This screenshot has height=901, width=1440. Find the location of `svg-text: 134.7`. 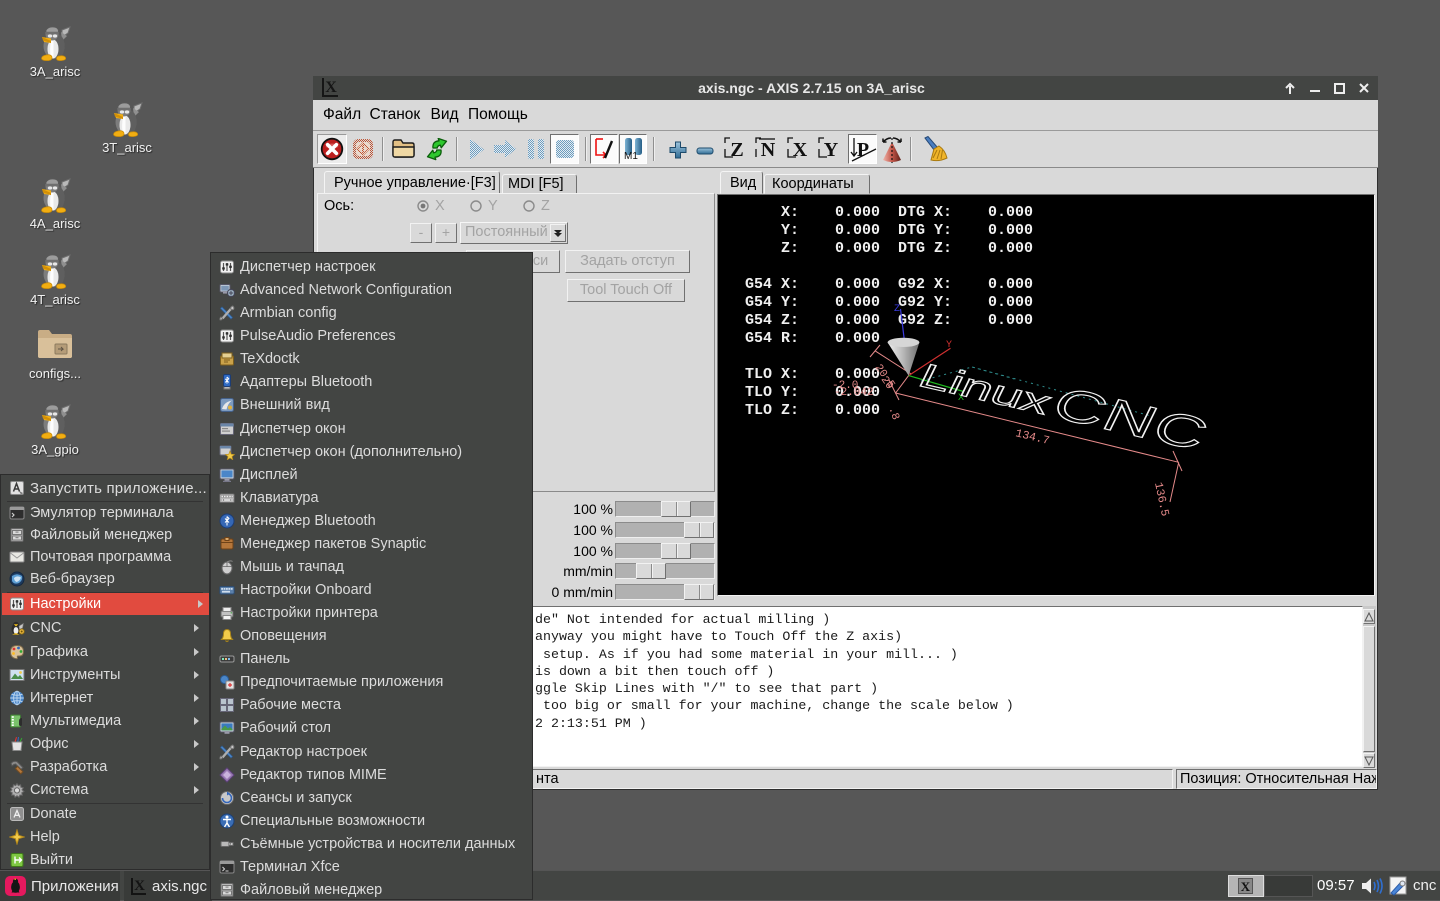

svg-text: 134.7 is located at coordinates (1032, 437).